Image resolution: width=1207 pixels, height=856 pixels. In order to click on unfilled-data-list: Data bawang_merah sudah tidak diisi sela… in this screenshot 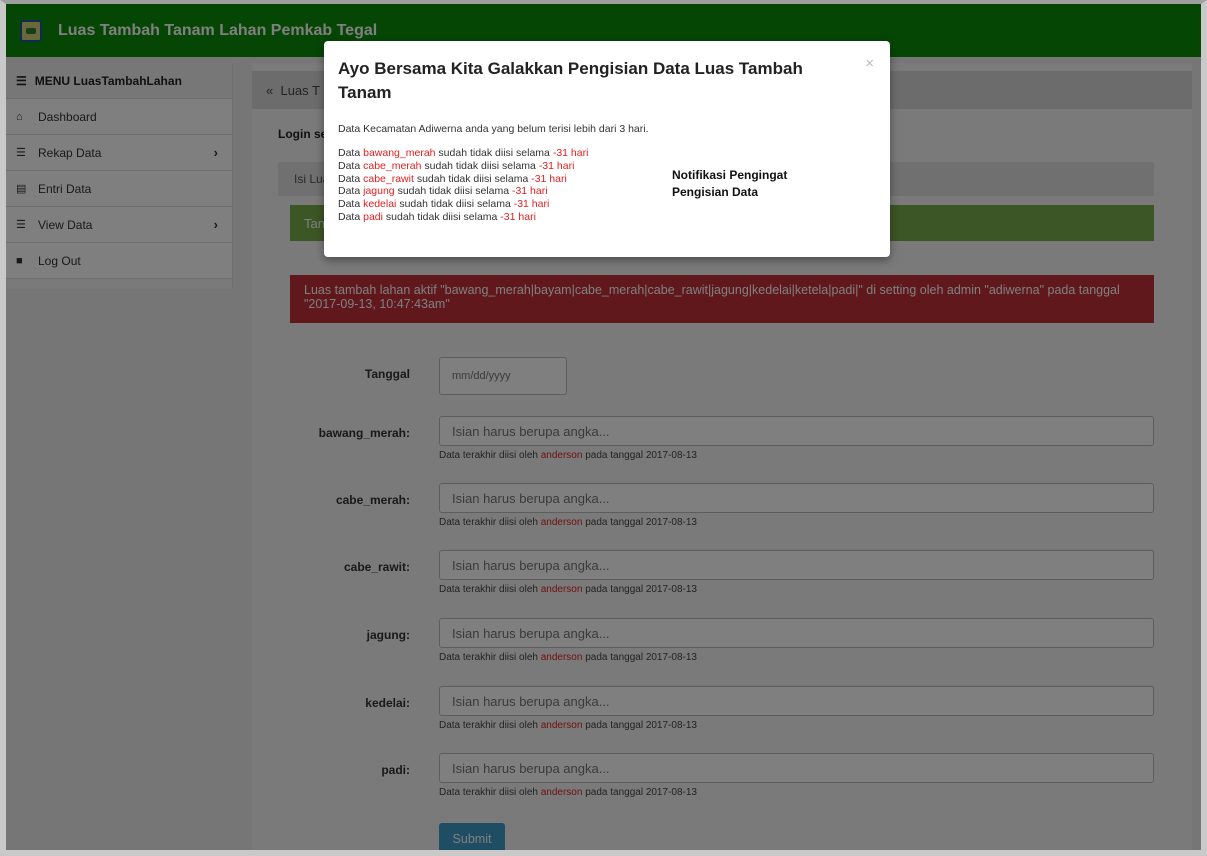, I will do `click(463, 185)`.